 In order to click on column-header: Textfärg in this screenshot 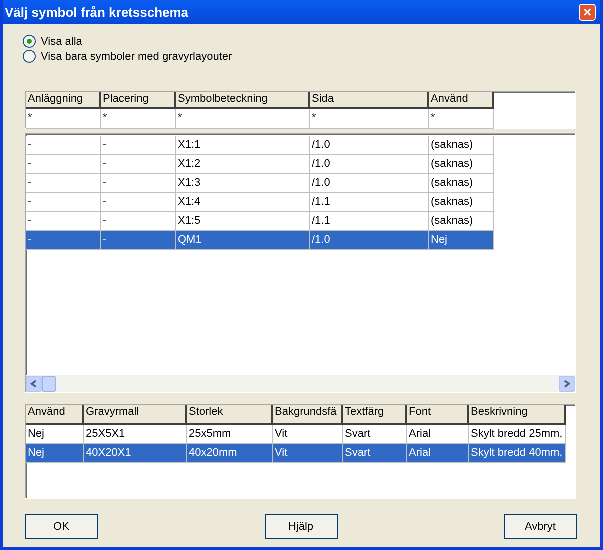, I will do `click(375, 415)`.